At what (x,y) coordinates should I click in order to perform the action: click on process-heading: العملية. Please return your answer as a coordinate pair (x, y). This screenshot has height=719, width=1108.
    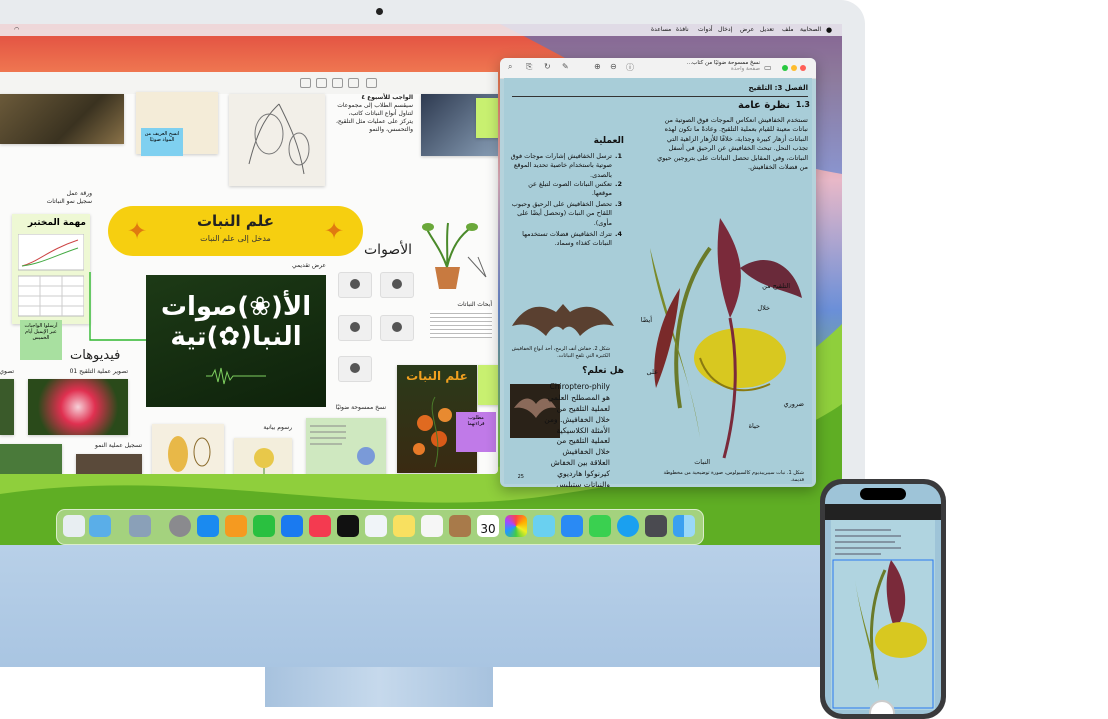
    Looking at the image, I should click on (608, 141).